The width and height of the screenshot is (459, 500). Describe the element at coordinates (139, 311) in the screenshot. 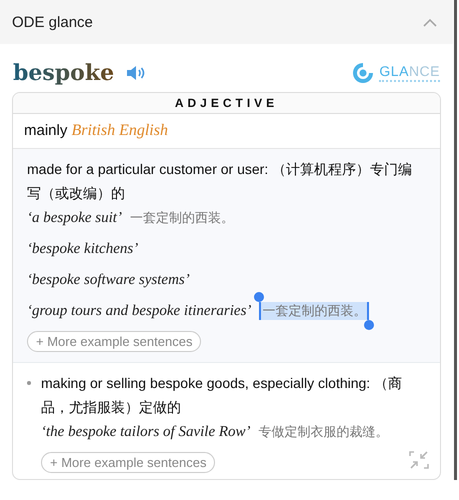

I see `example-sentence: ‘group tours and bespoke itineraries’` at that location.